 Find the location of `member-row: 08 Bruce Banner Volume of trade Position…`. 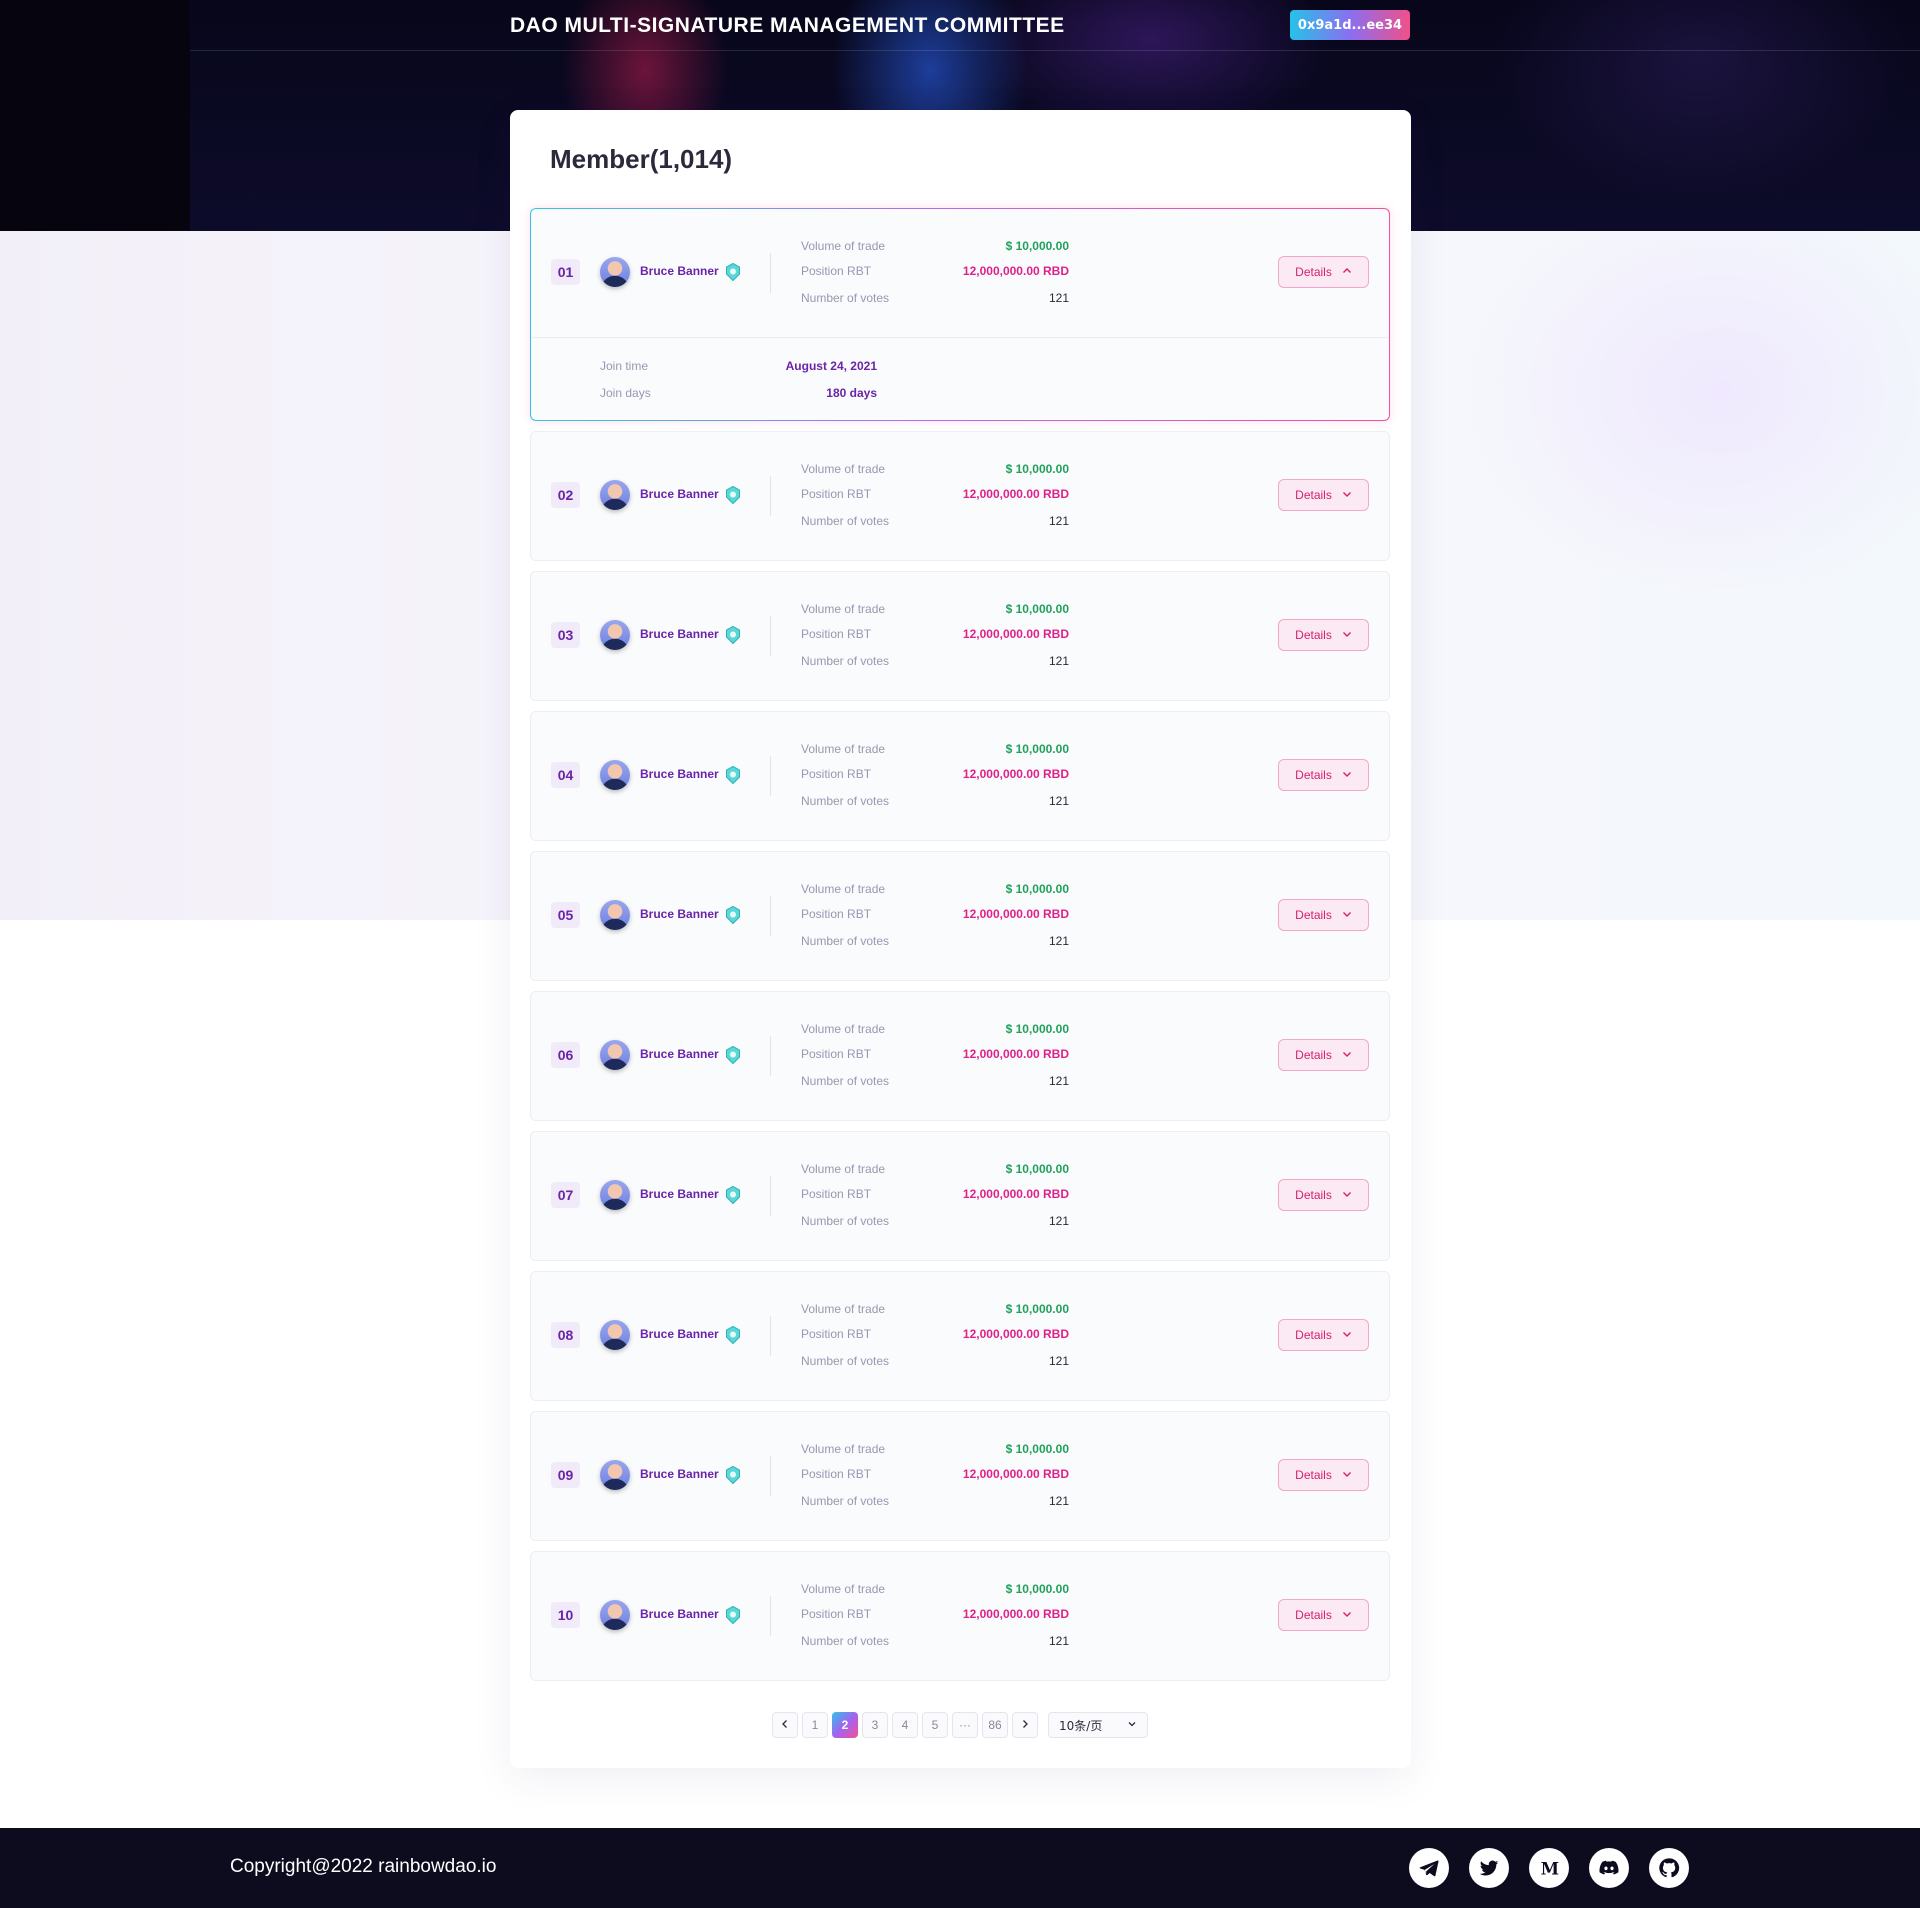

member-row: 08 Bruce Banner Volume of trade Position… is located at coordinates (960, 1336).